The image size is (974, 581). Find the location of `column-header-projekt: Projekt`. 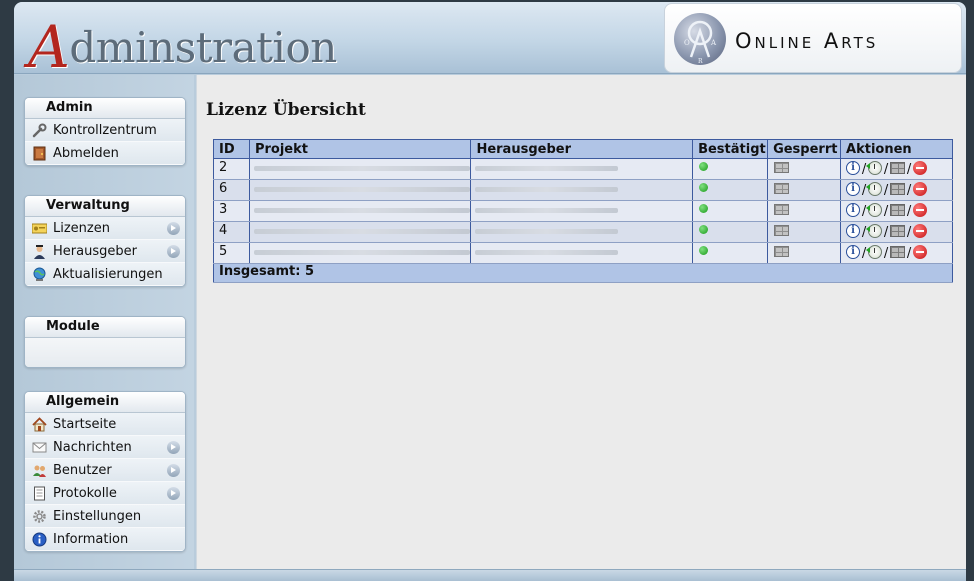

column-header-projekt: Projekt is located at coordinates (360, 149).